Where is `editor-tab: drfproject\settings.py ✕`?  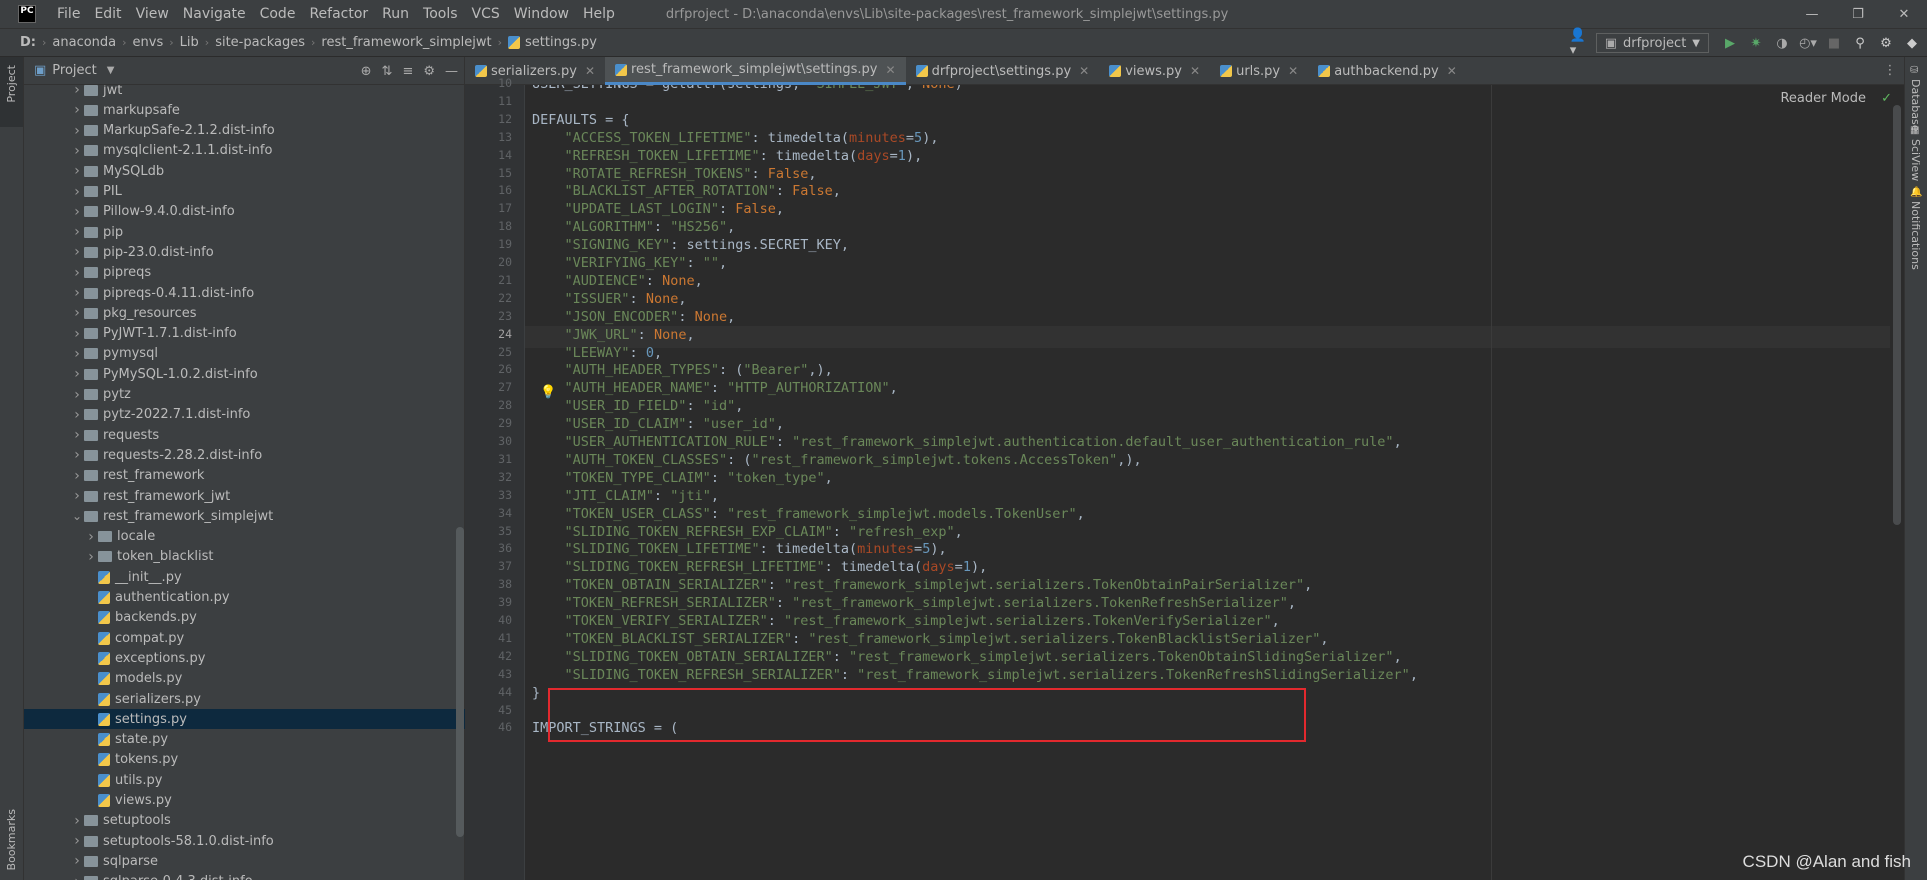 editor-tab: drfproject\settings.py ✕ is located at coordinates (1003, 71).